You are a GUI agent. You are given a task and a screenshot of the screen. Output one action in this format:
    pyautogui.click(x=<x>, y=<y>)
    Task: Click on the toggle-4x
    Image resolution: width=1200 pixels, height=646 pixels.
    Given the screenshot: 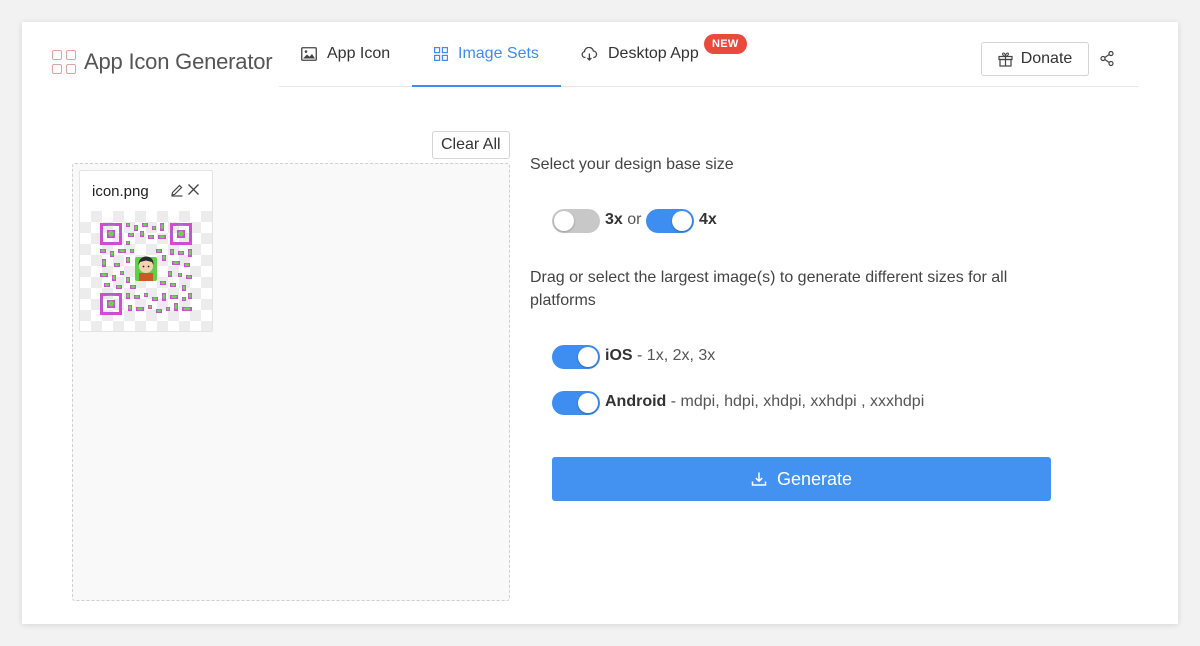 What is the action you would take?
    pyautogui.click(x=670, y=221)
    